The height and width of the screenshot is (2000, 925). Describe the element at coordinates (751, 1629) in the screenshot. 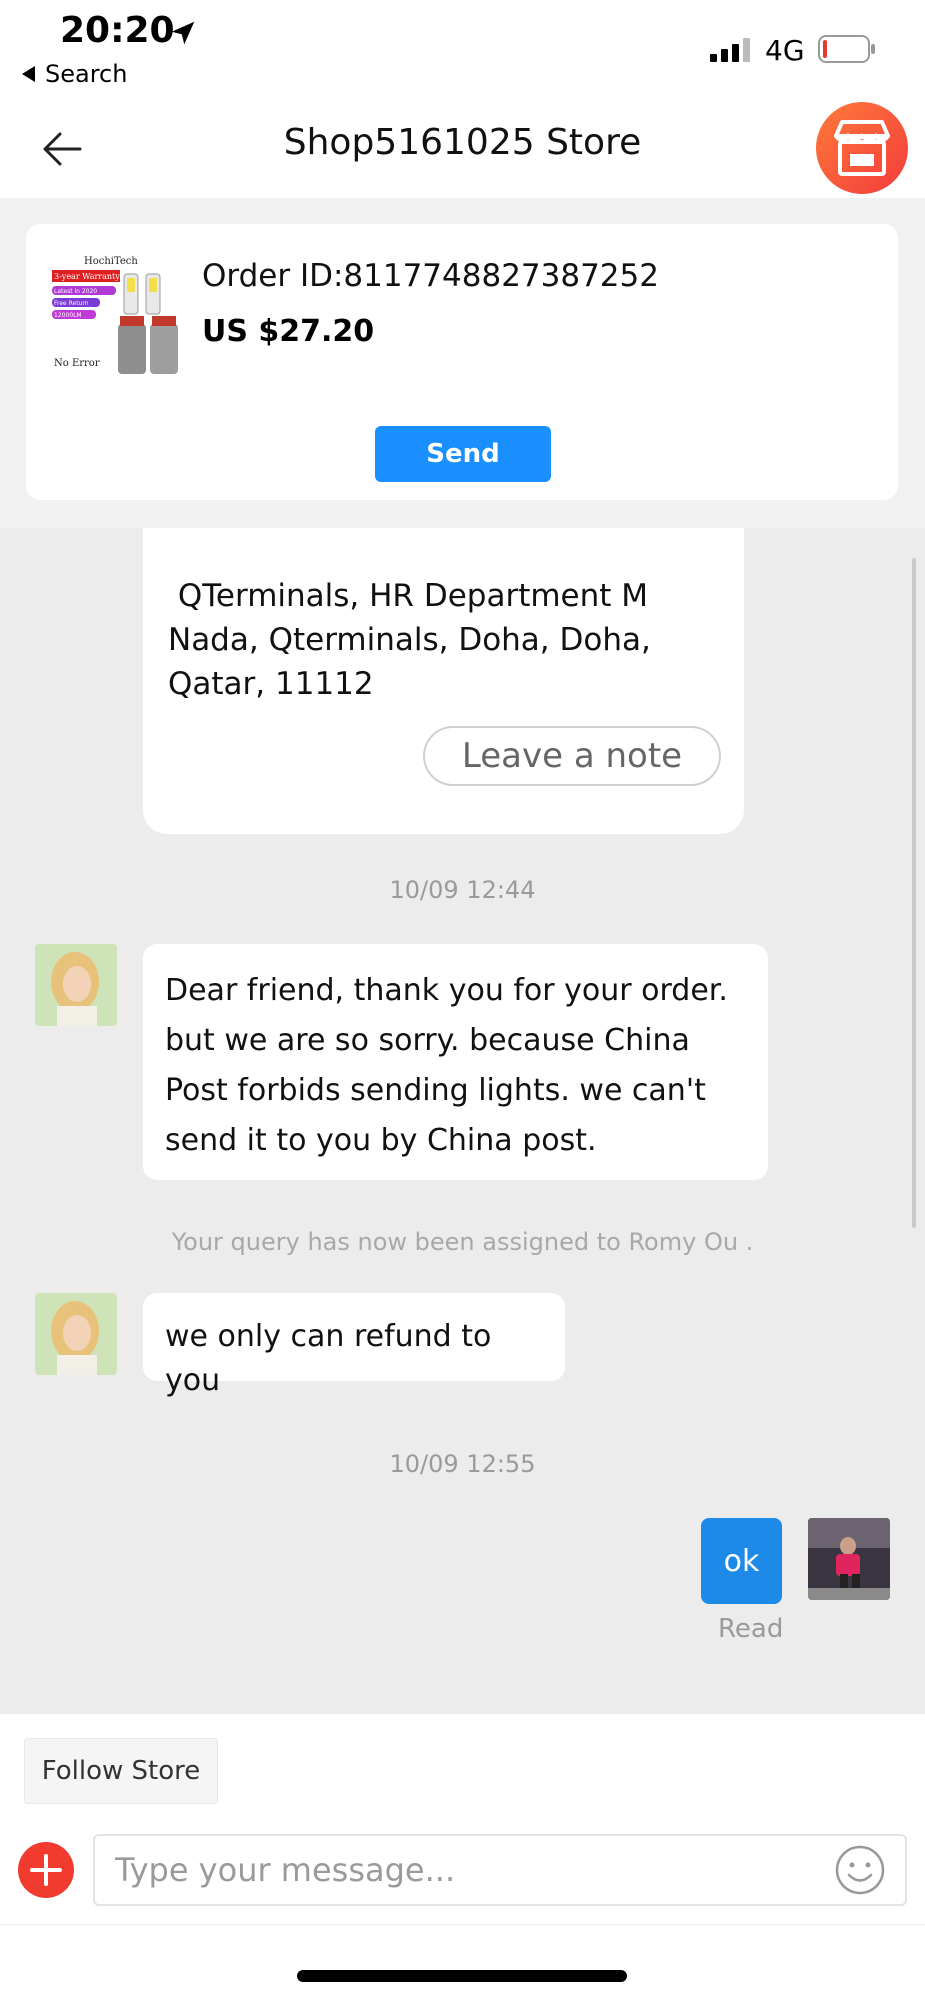

I see `read-receipt: Read` at that location.